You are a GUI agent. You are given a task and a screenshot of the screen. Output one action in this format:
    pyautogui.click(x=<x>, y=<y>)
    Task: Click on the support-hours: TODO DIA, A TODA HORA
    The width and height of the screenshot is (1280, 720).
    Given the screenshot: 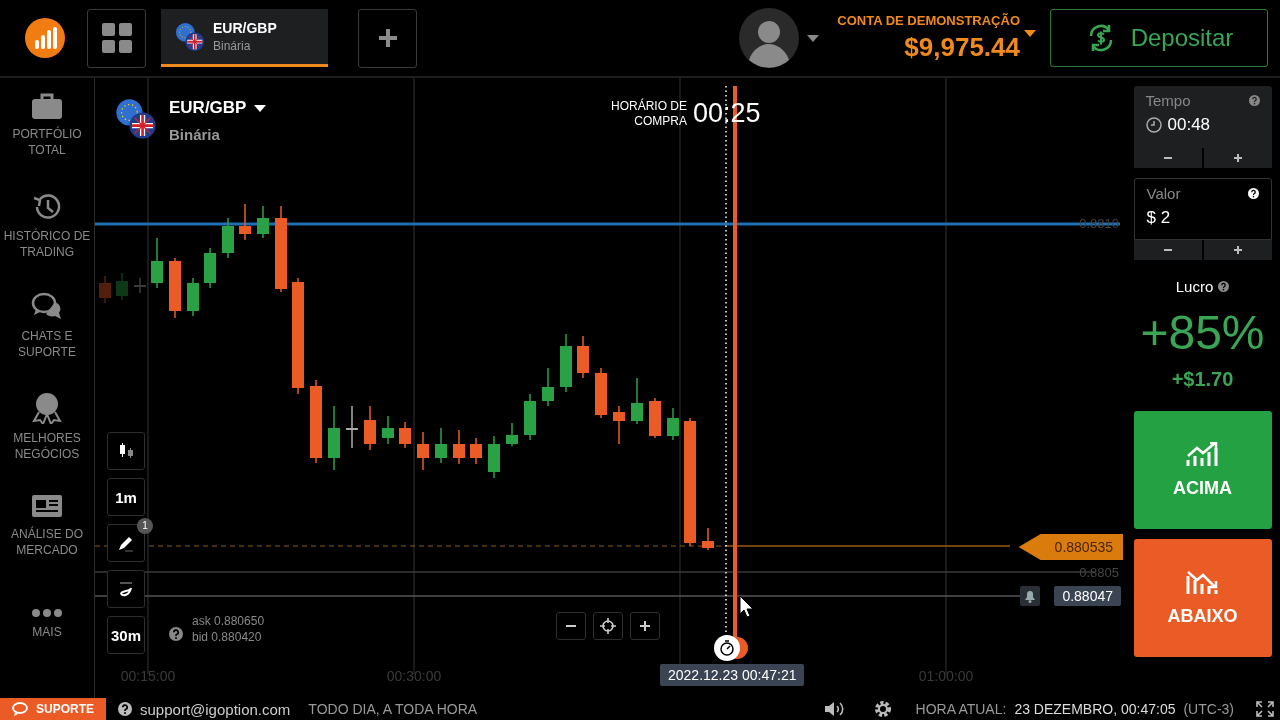 What is the action you would take?
    pyautogui.click(x=393, y=709)
    